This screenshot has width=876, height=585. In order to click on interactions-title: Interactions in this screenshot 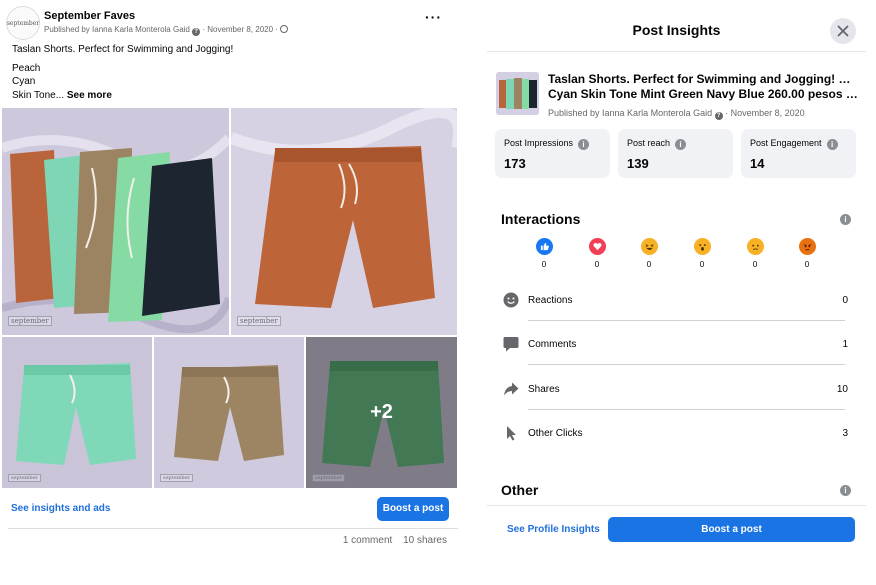, I will do `click(541, 219)`.